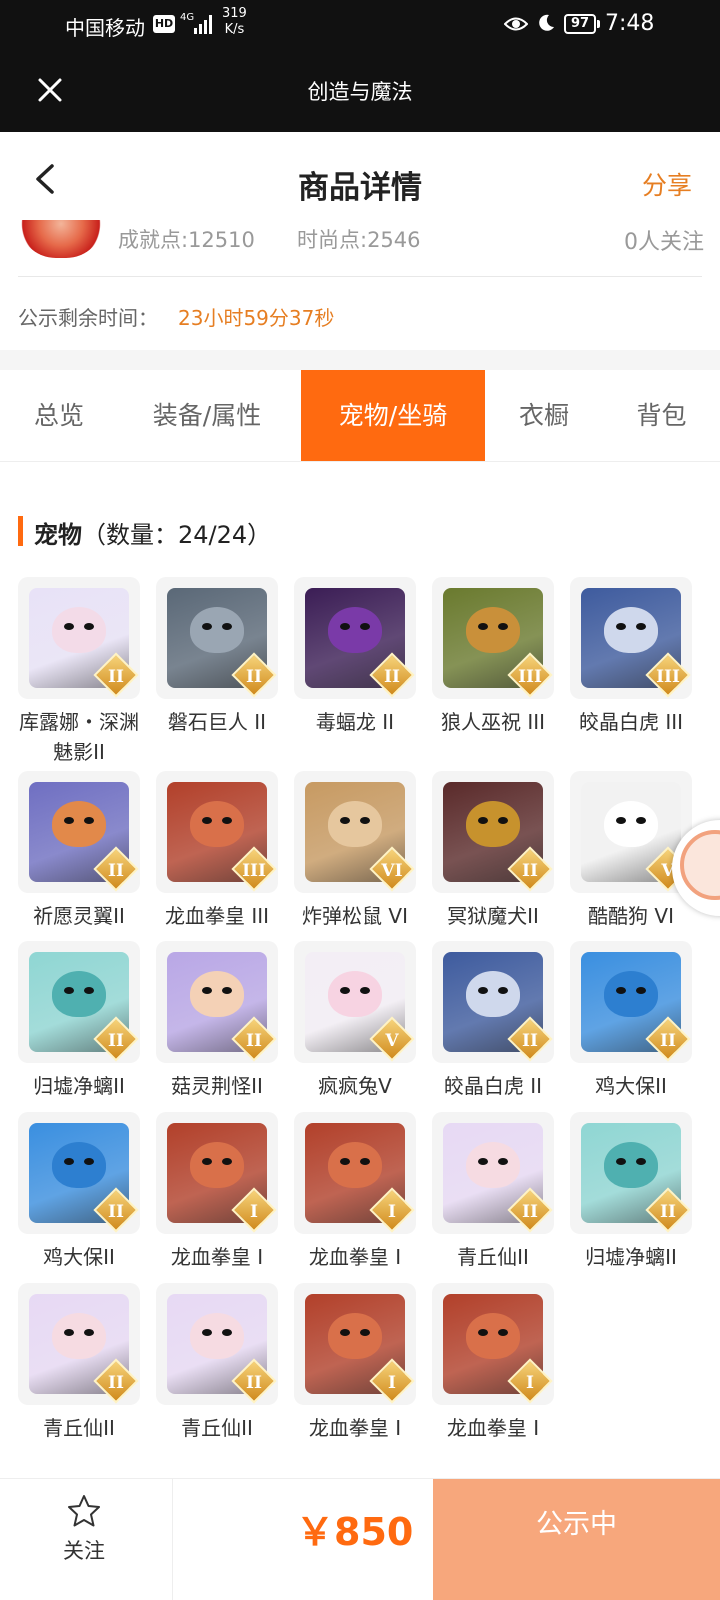 This screenshot has width=720, height=1600. What do you see at coordinates (256, 318) in the screenshot?
I see `publicity-countdown: 23小时59分37秒` at bounding box center [256, 318].